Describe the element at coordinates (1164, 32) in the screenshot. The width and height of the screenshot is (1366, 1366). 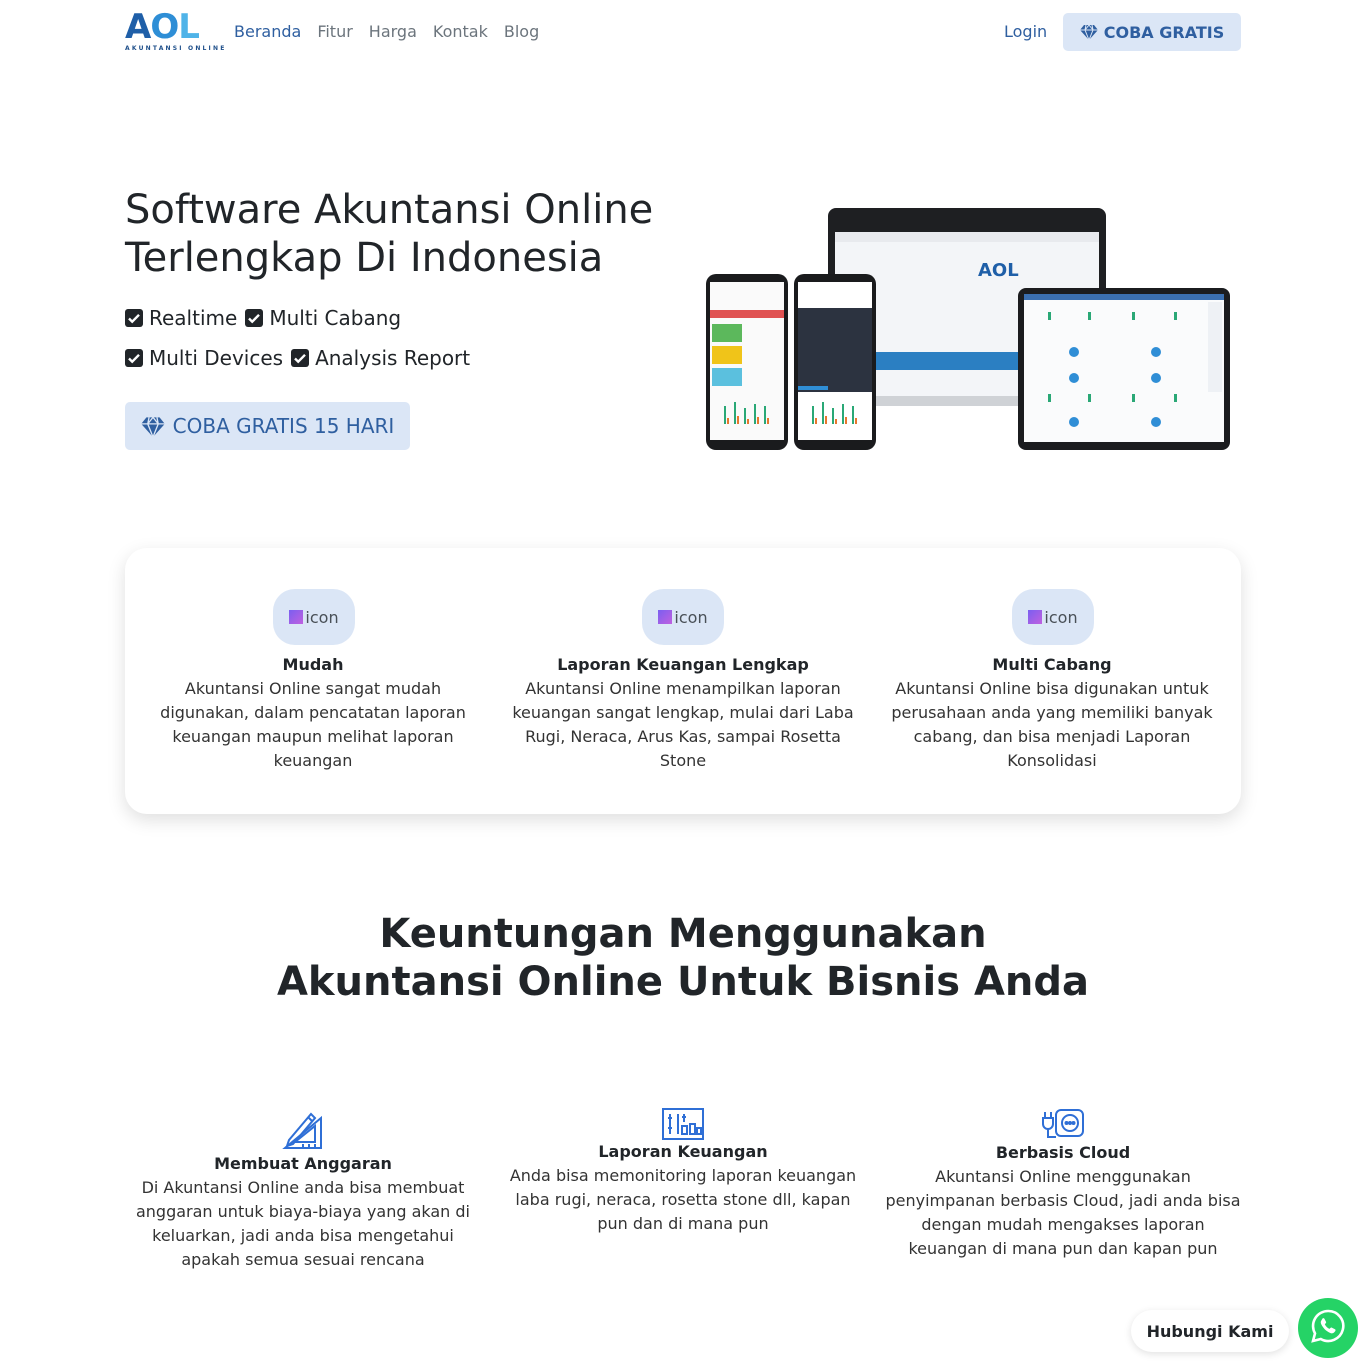
I see `try-free-label: COBA GRATIS` at that location.